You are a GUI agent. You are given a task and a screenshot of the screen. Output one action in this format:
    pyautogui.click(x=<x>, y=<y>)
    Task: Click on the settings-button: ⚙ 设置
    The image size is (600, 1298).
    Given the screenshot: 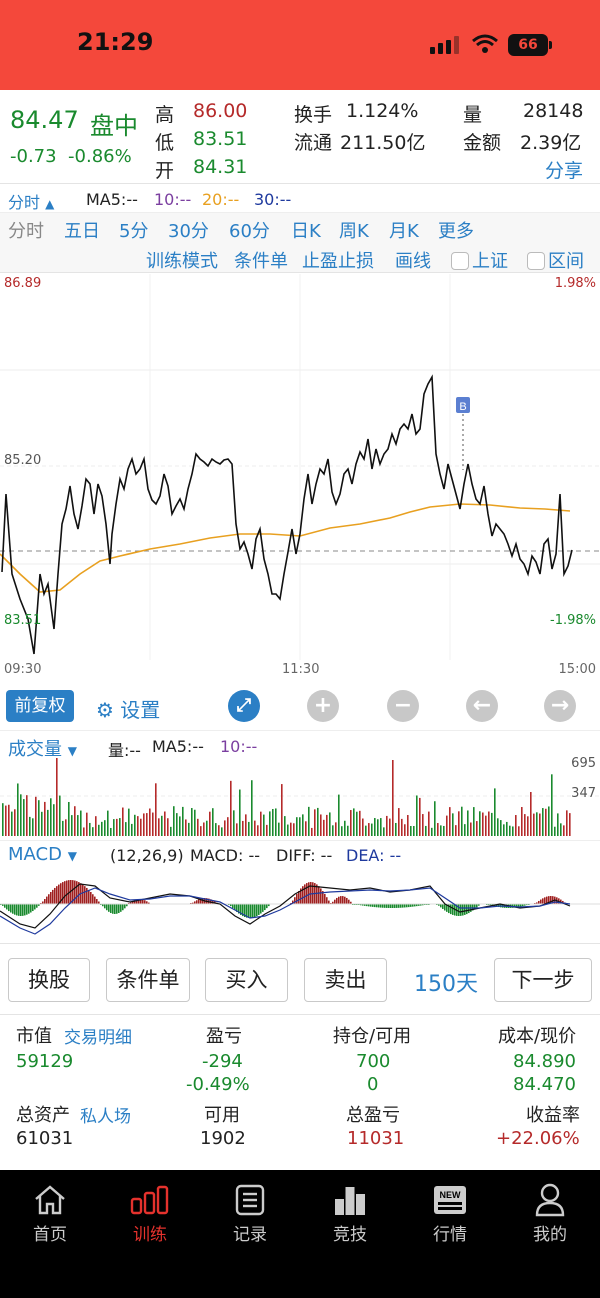 What is the action you would take?
    pyautogui.click(x=128, y=708)
    